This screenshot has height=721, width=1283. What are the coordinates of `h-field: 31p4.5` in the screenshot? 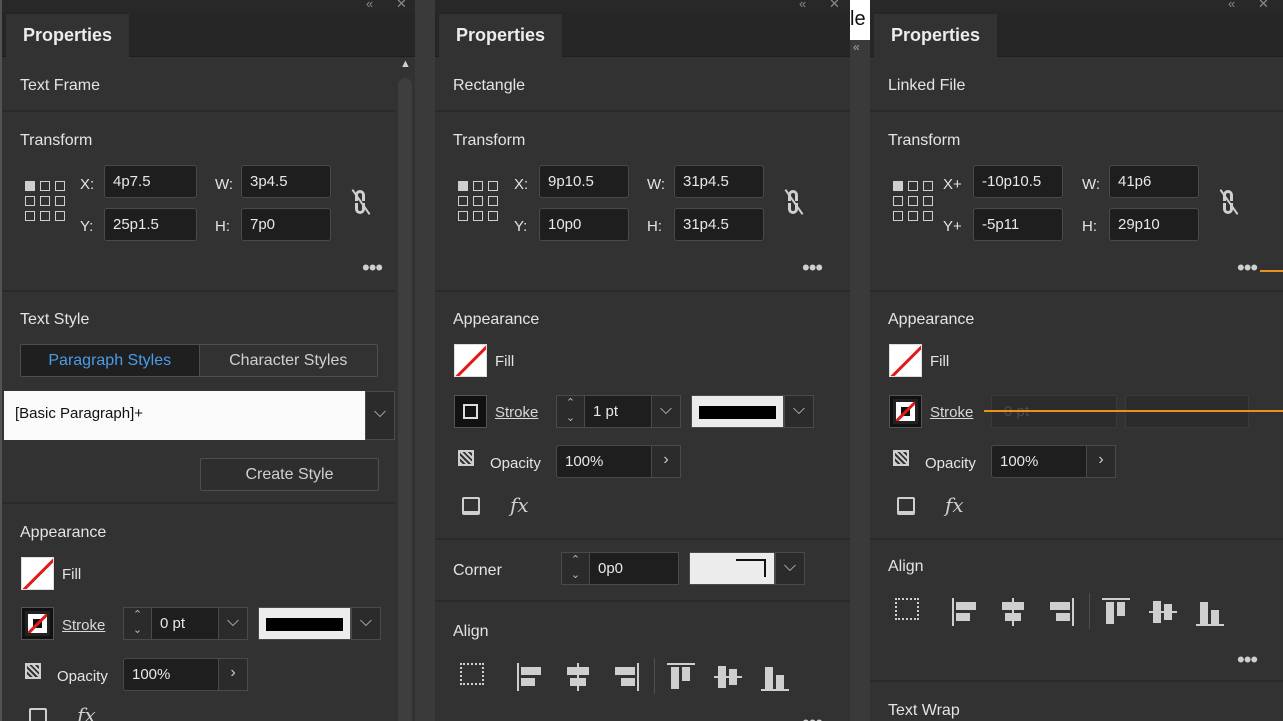 It's located at (719, 224).